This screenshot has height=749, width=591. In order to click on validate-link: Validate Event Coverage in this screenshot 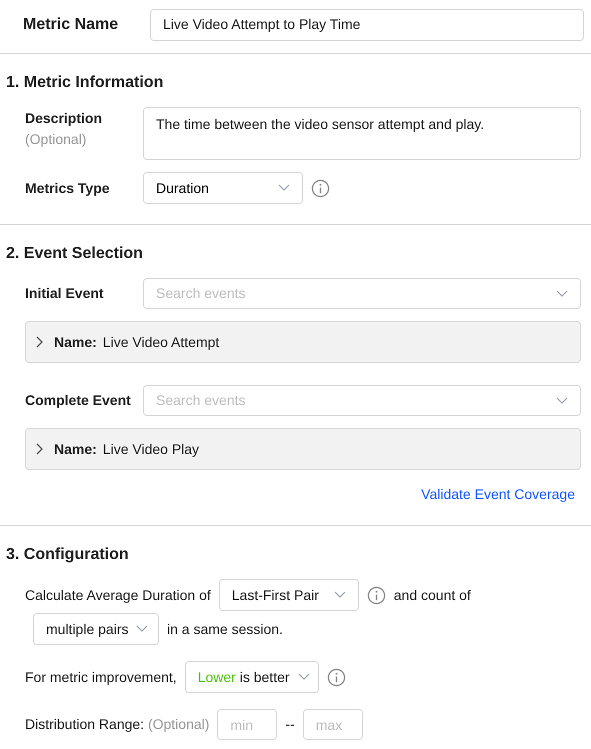, I will do `click(498, 494)`.